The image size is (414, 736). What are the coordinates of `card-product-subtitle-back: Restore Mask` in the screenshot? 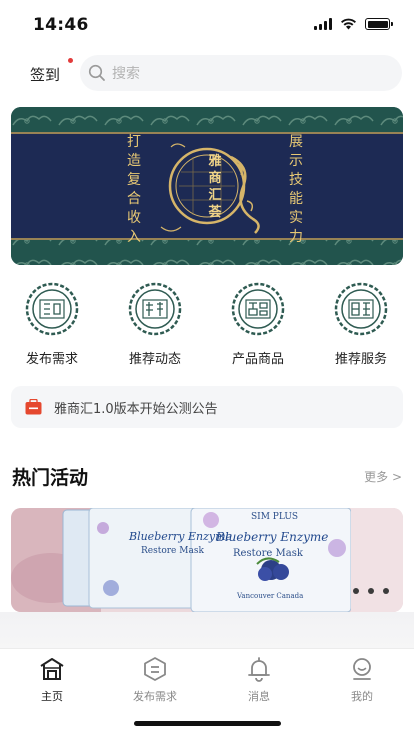 It's located at (172, 551).